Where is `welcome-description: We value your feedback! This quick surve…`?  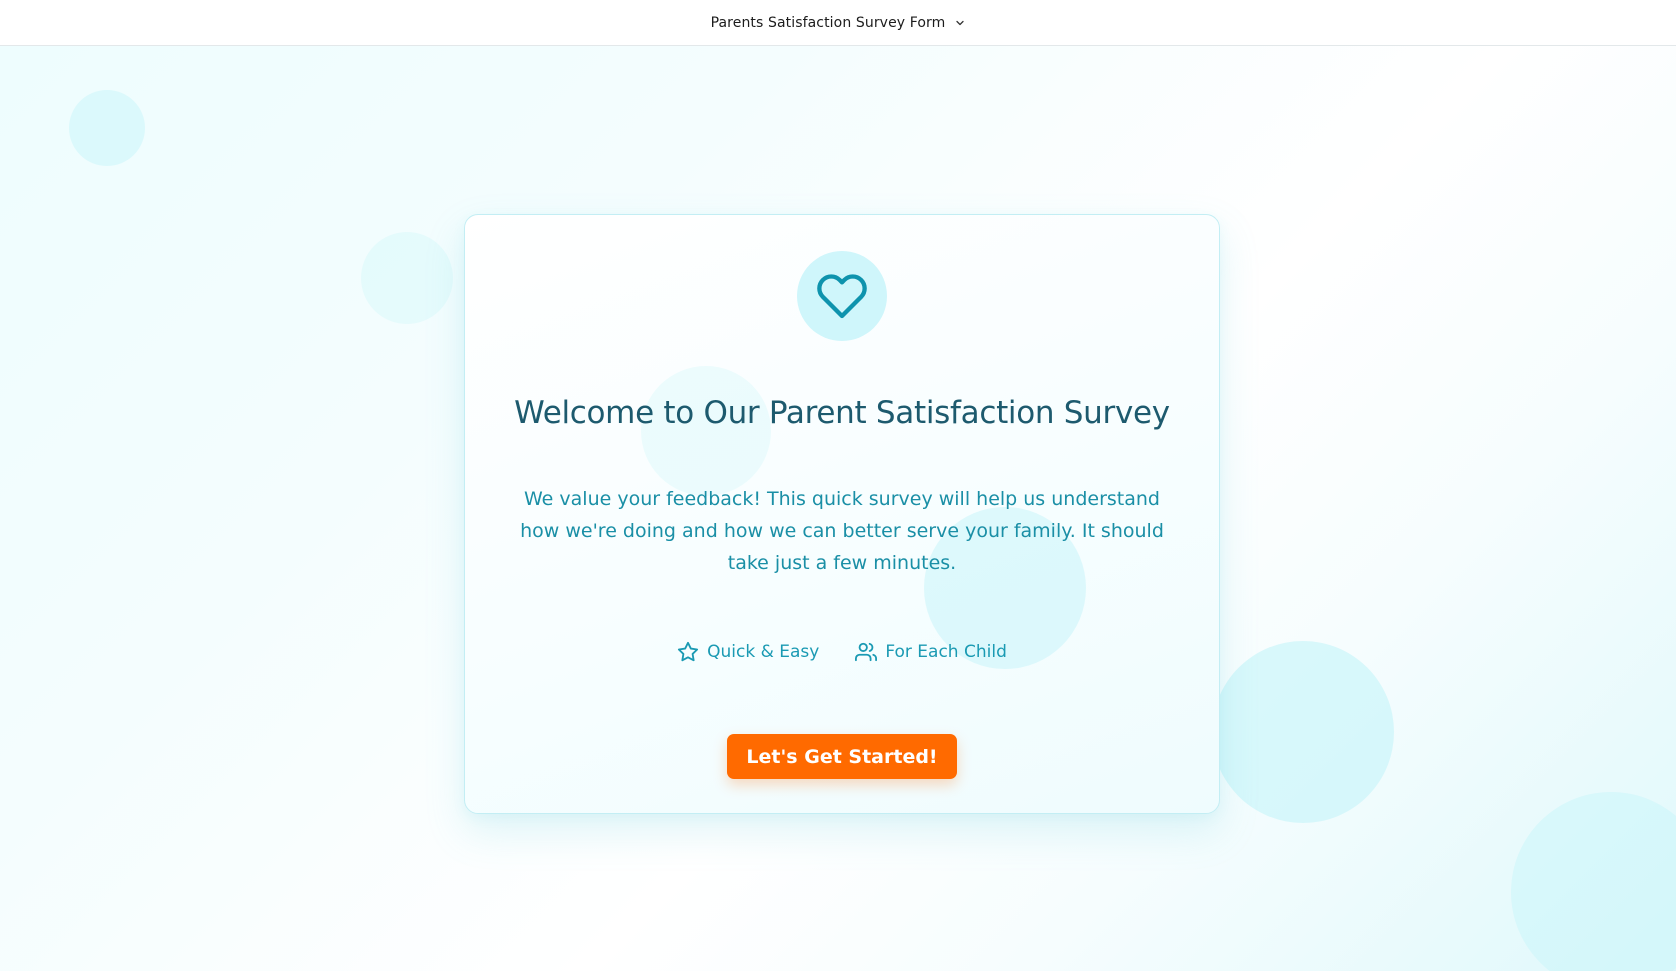 welcome-description: We value your feedback! This quick surve… is located at coordinates (842, 531).